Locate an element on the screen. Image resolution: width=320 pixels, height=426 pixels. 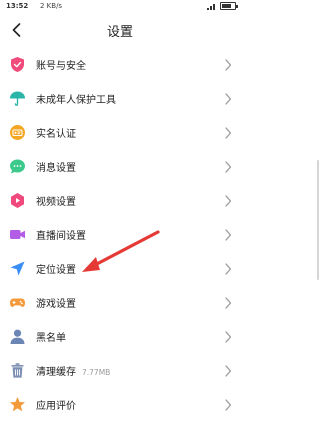
settings-item-blacklist: 黑名单 is located at coordinates (120, 337).